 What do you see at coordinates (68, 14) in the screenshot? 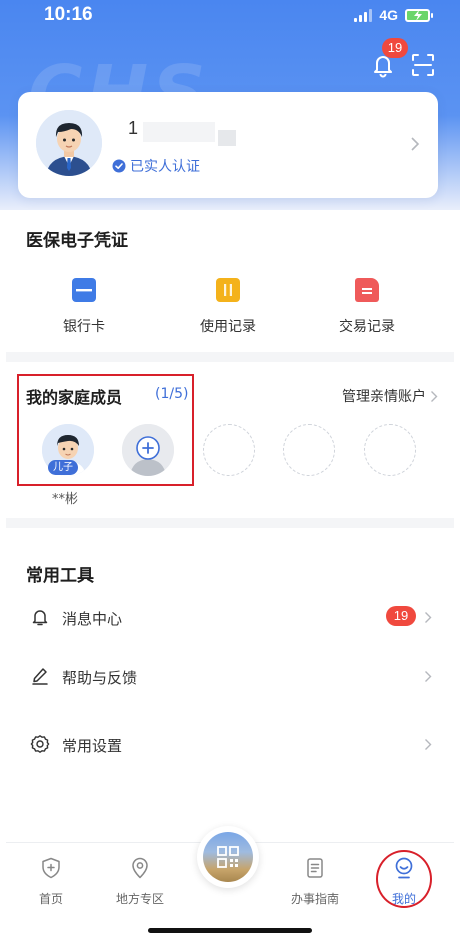
I see `status-time: 10:16` at bounding box center [68, 14].